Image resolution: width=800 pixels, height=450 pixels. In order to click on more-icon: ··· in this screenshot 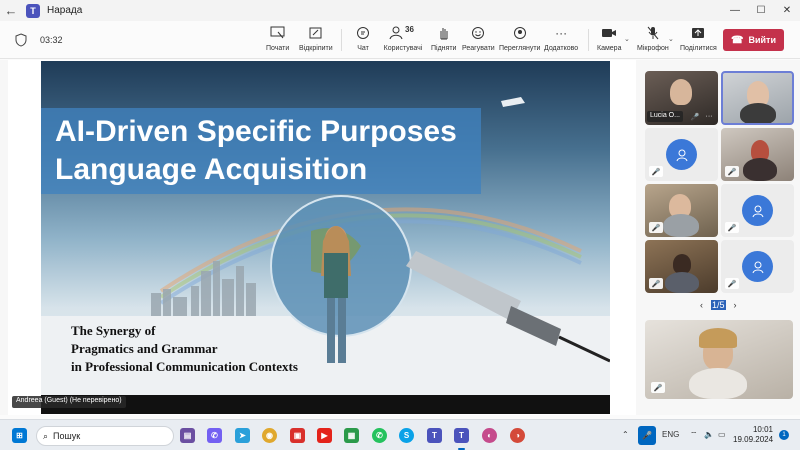, I will do `click(561, 33)`.